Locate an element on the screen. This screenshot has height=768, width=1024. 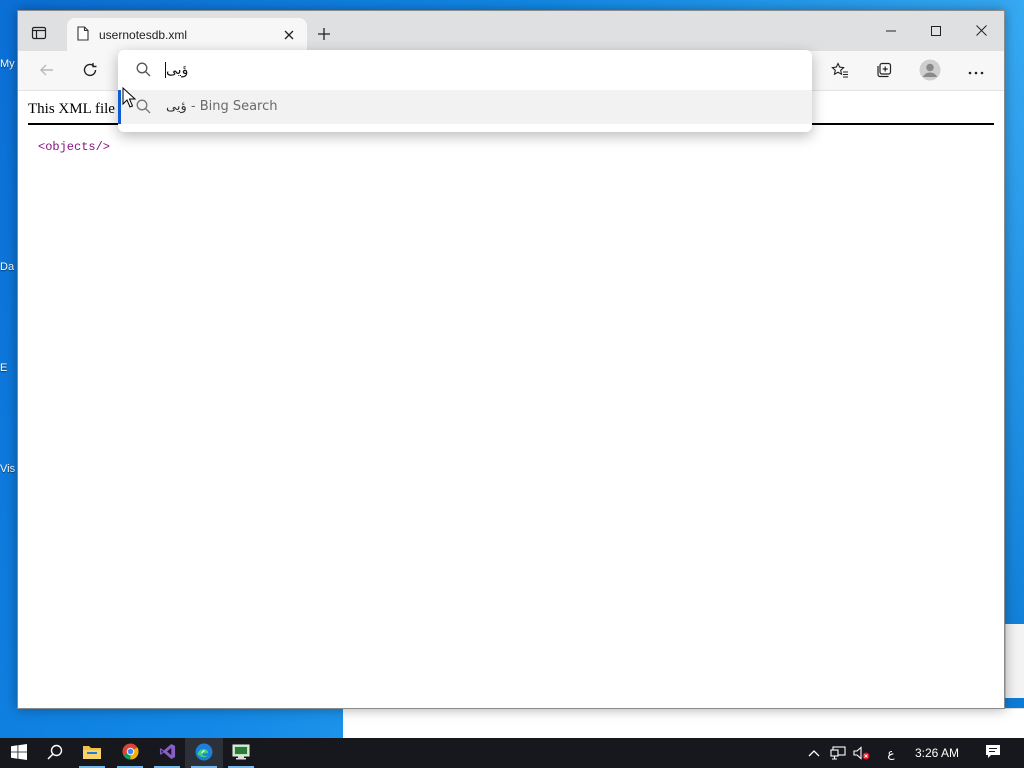
maximize-button is located at coordinates (936, 32).